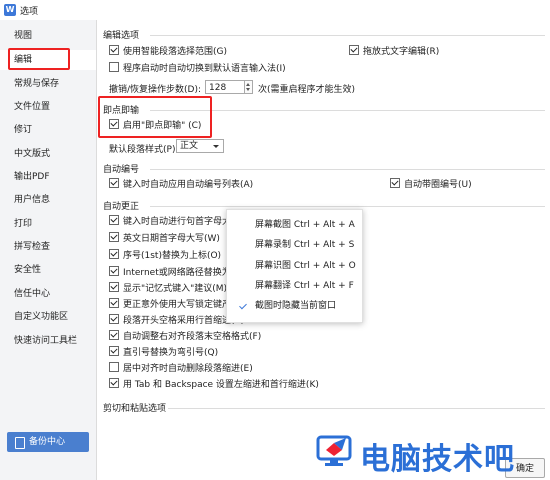 The image size is (550, 480). I want to click on option-label: 居中对齐时自动删除段落缩进(E), so click(188, 369).